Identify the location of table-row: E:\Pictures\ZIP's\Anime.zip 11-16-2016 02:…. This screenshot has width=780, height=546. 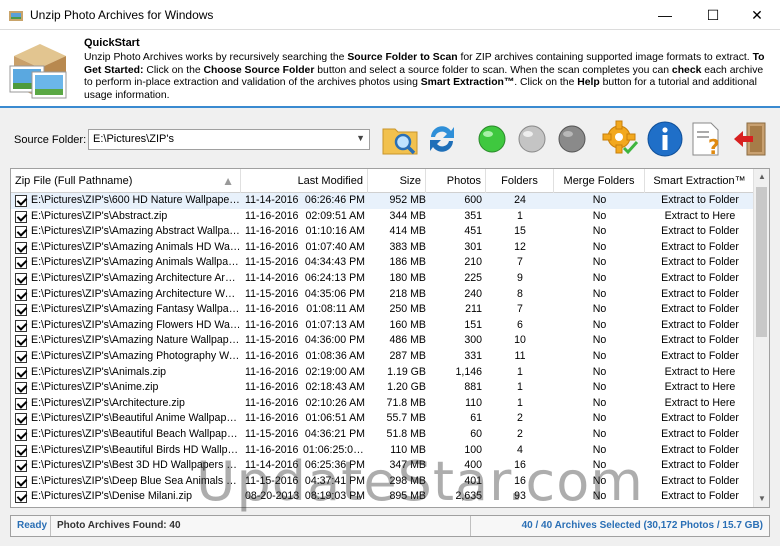
(383, 388).